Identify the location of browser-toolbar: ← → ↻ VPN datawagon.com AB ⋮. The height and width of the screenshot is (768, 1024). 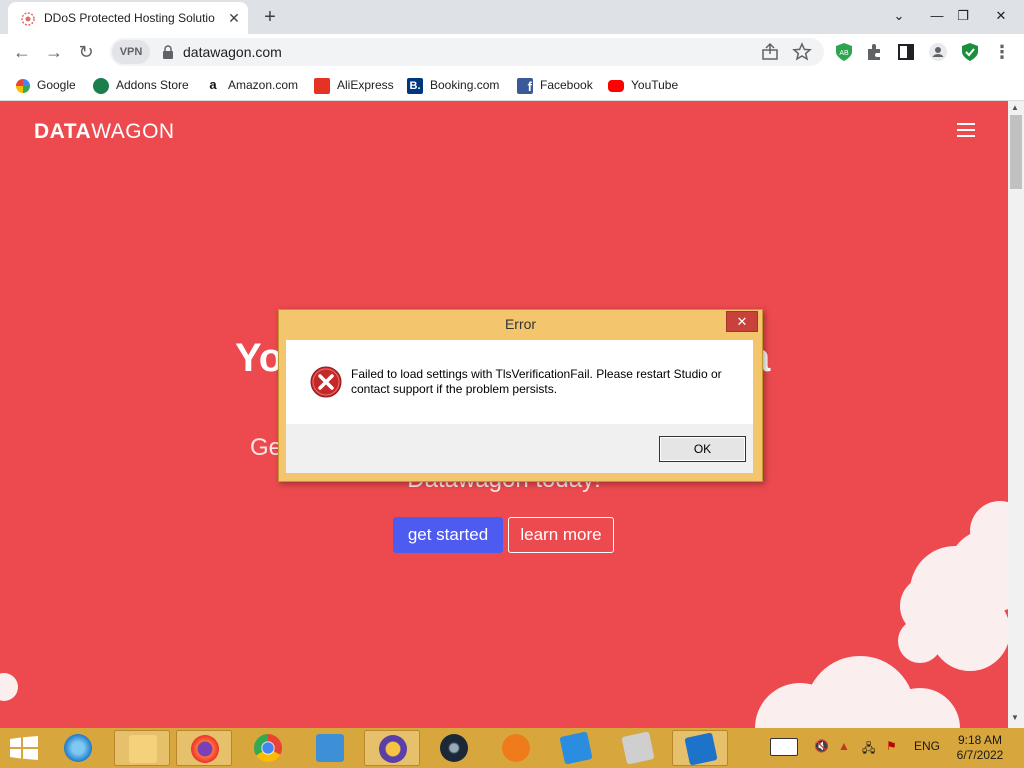
(512, 52).